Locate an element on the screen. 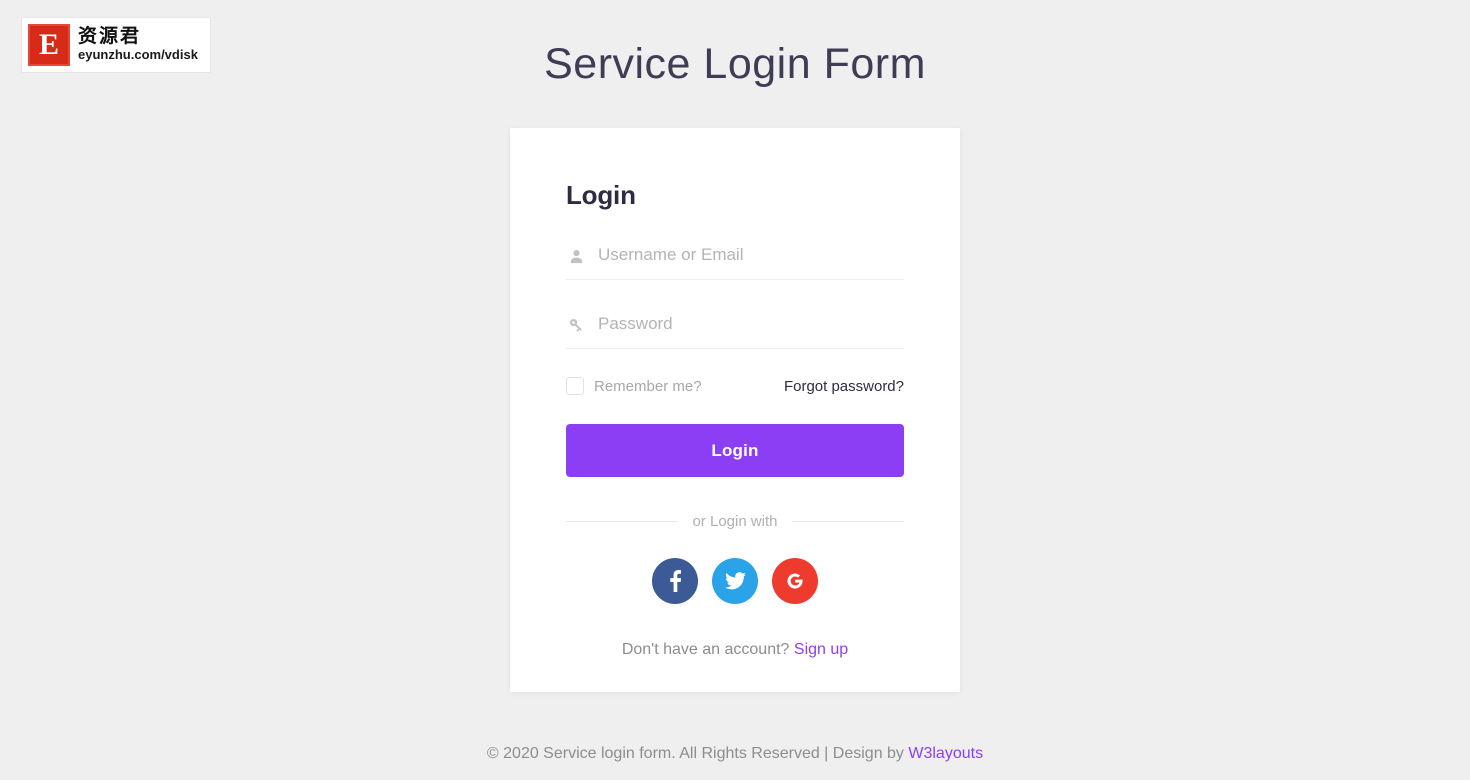 This screenshot has width=1470, height=780. social-divider: or Login with is located at coordinates (735, 521).